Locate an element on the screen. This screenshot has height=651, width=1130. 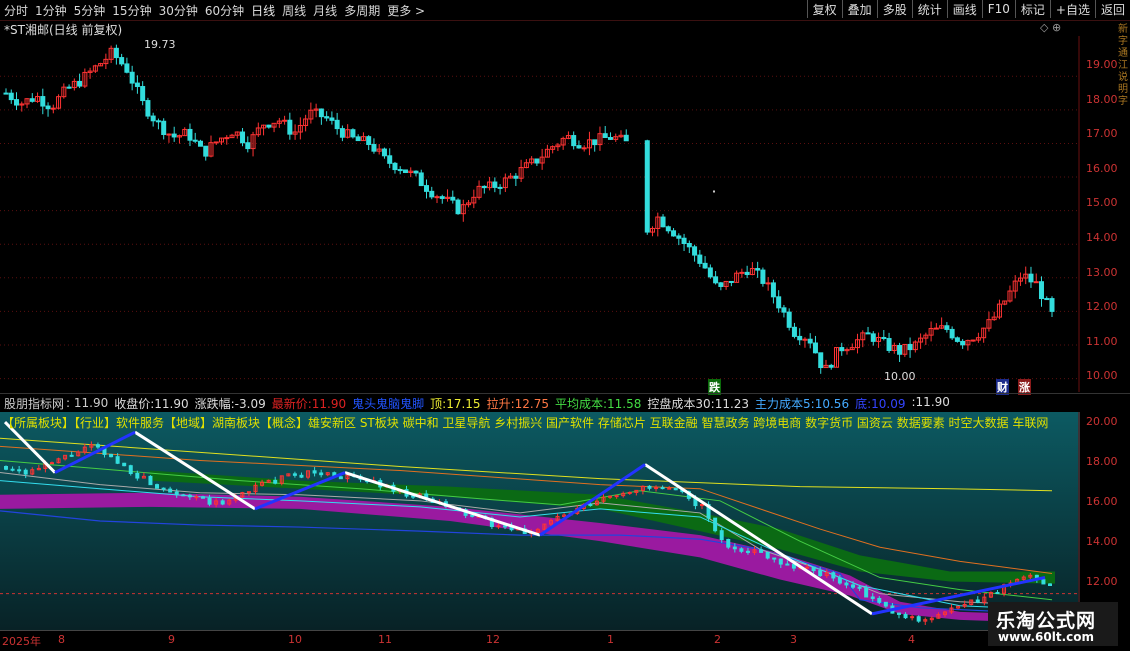
tool-button: F10 is located at coordinates (998, 9).